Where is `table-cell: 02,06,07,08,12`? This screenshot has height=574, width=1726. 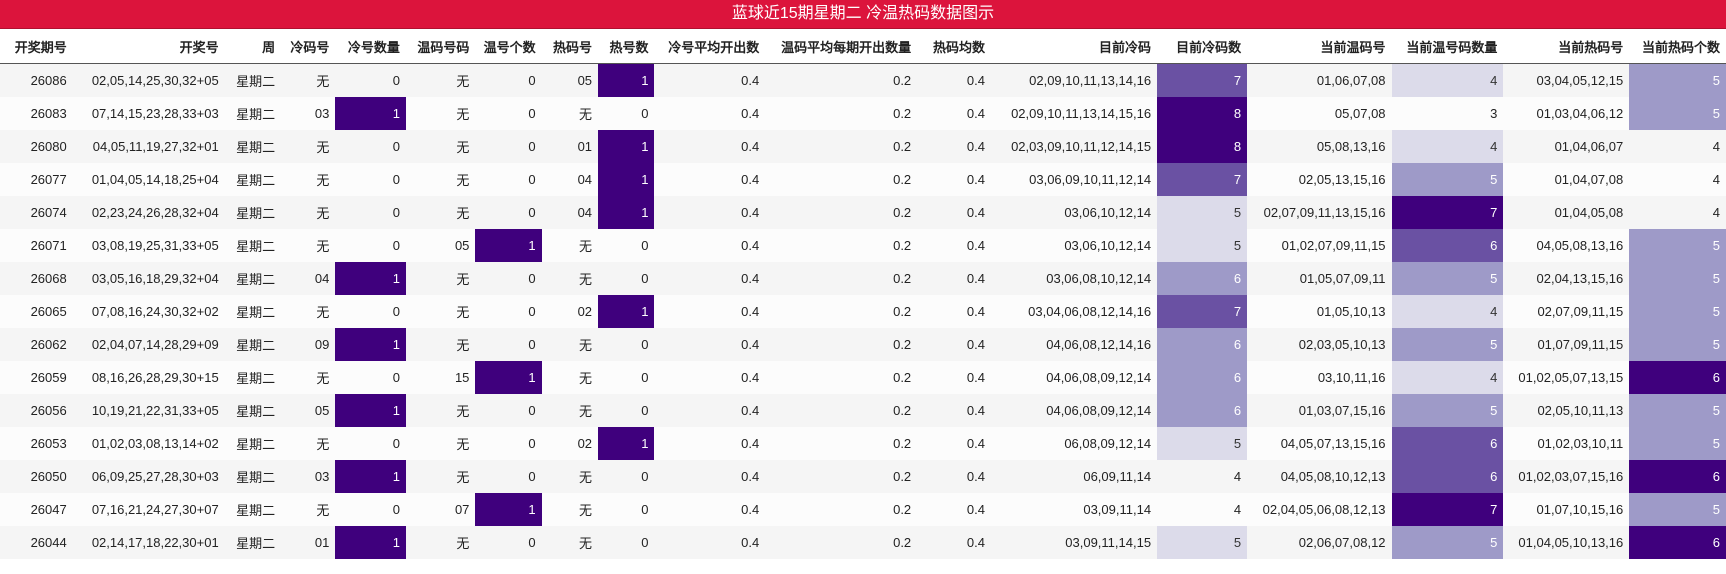
table-cell: 02,06,07,08,12 is located at coordinates (1319, 542).